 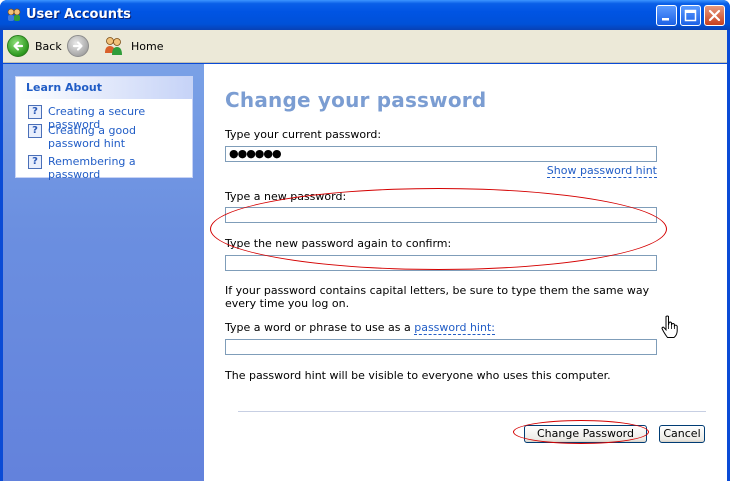 What do you see at coordinates (454, 328) in the screenshot?
I see `password-hint-link: password hint:` at bounding box center [454, 328].